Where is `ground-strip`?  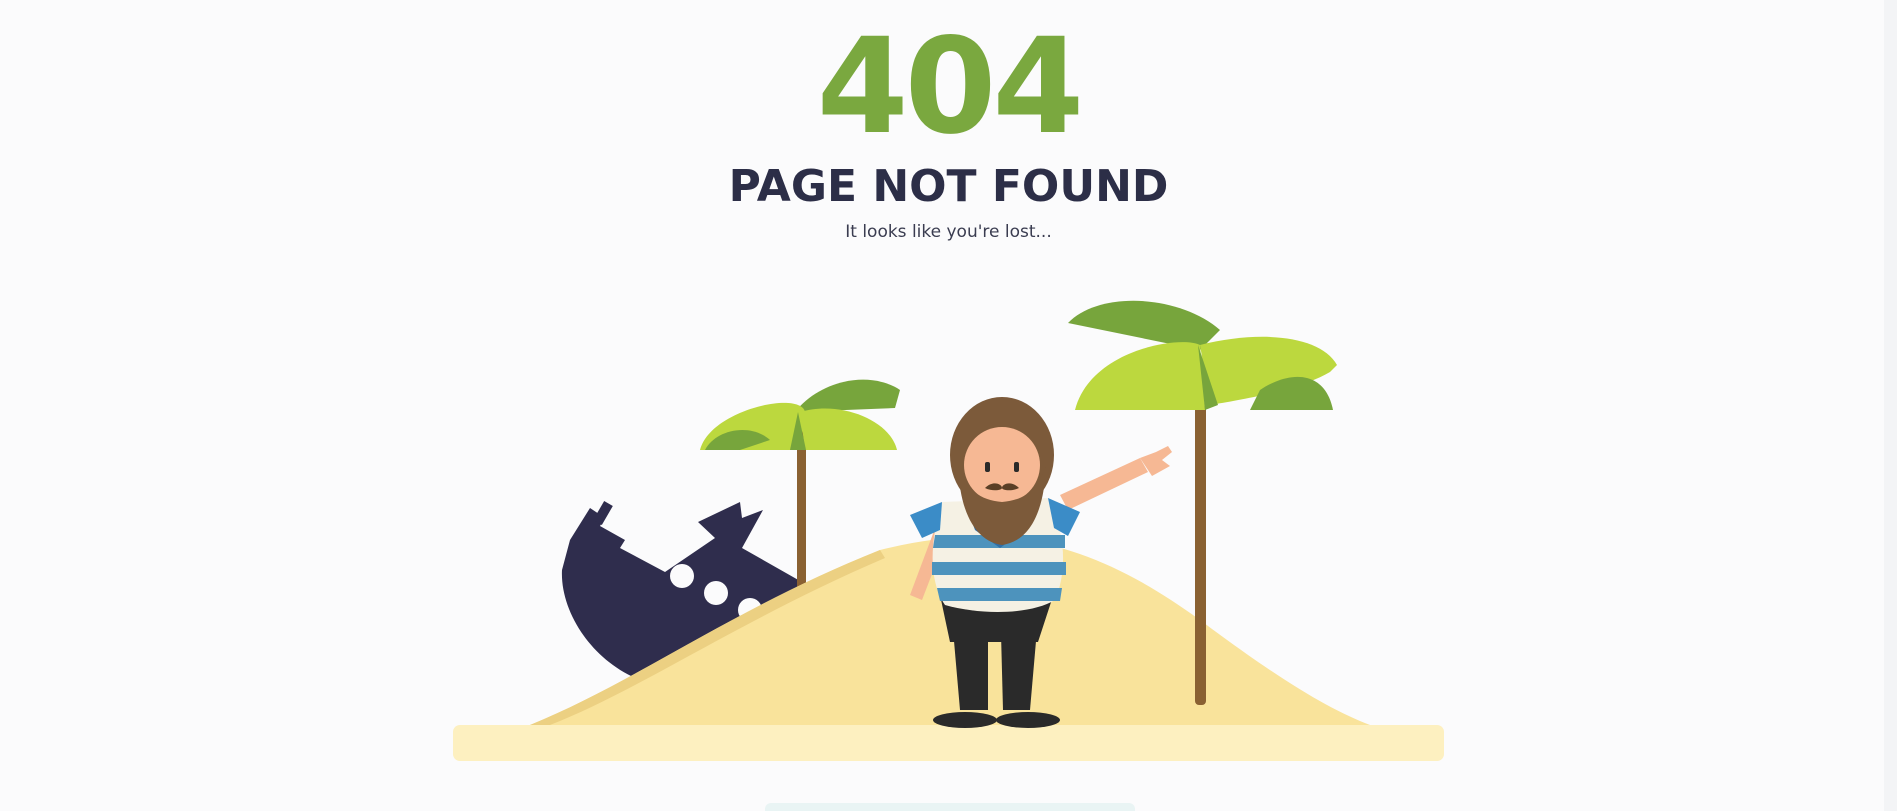 ground-strip is located at coordinates (948, 743).